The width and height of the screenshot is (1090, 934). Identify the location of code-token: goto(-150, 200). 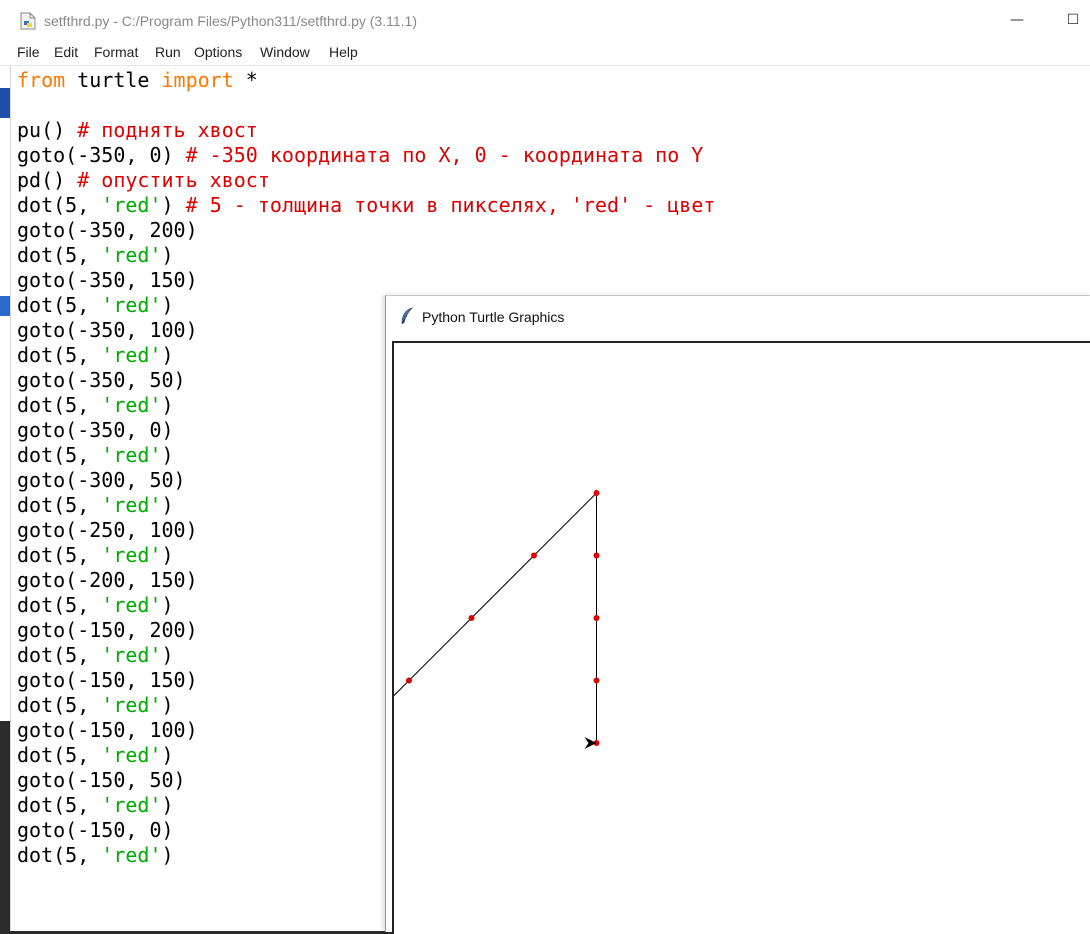
(107, 630).